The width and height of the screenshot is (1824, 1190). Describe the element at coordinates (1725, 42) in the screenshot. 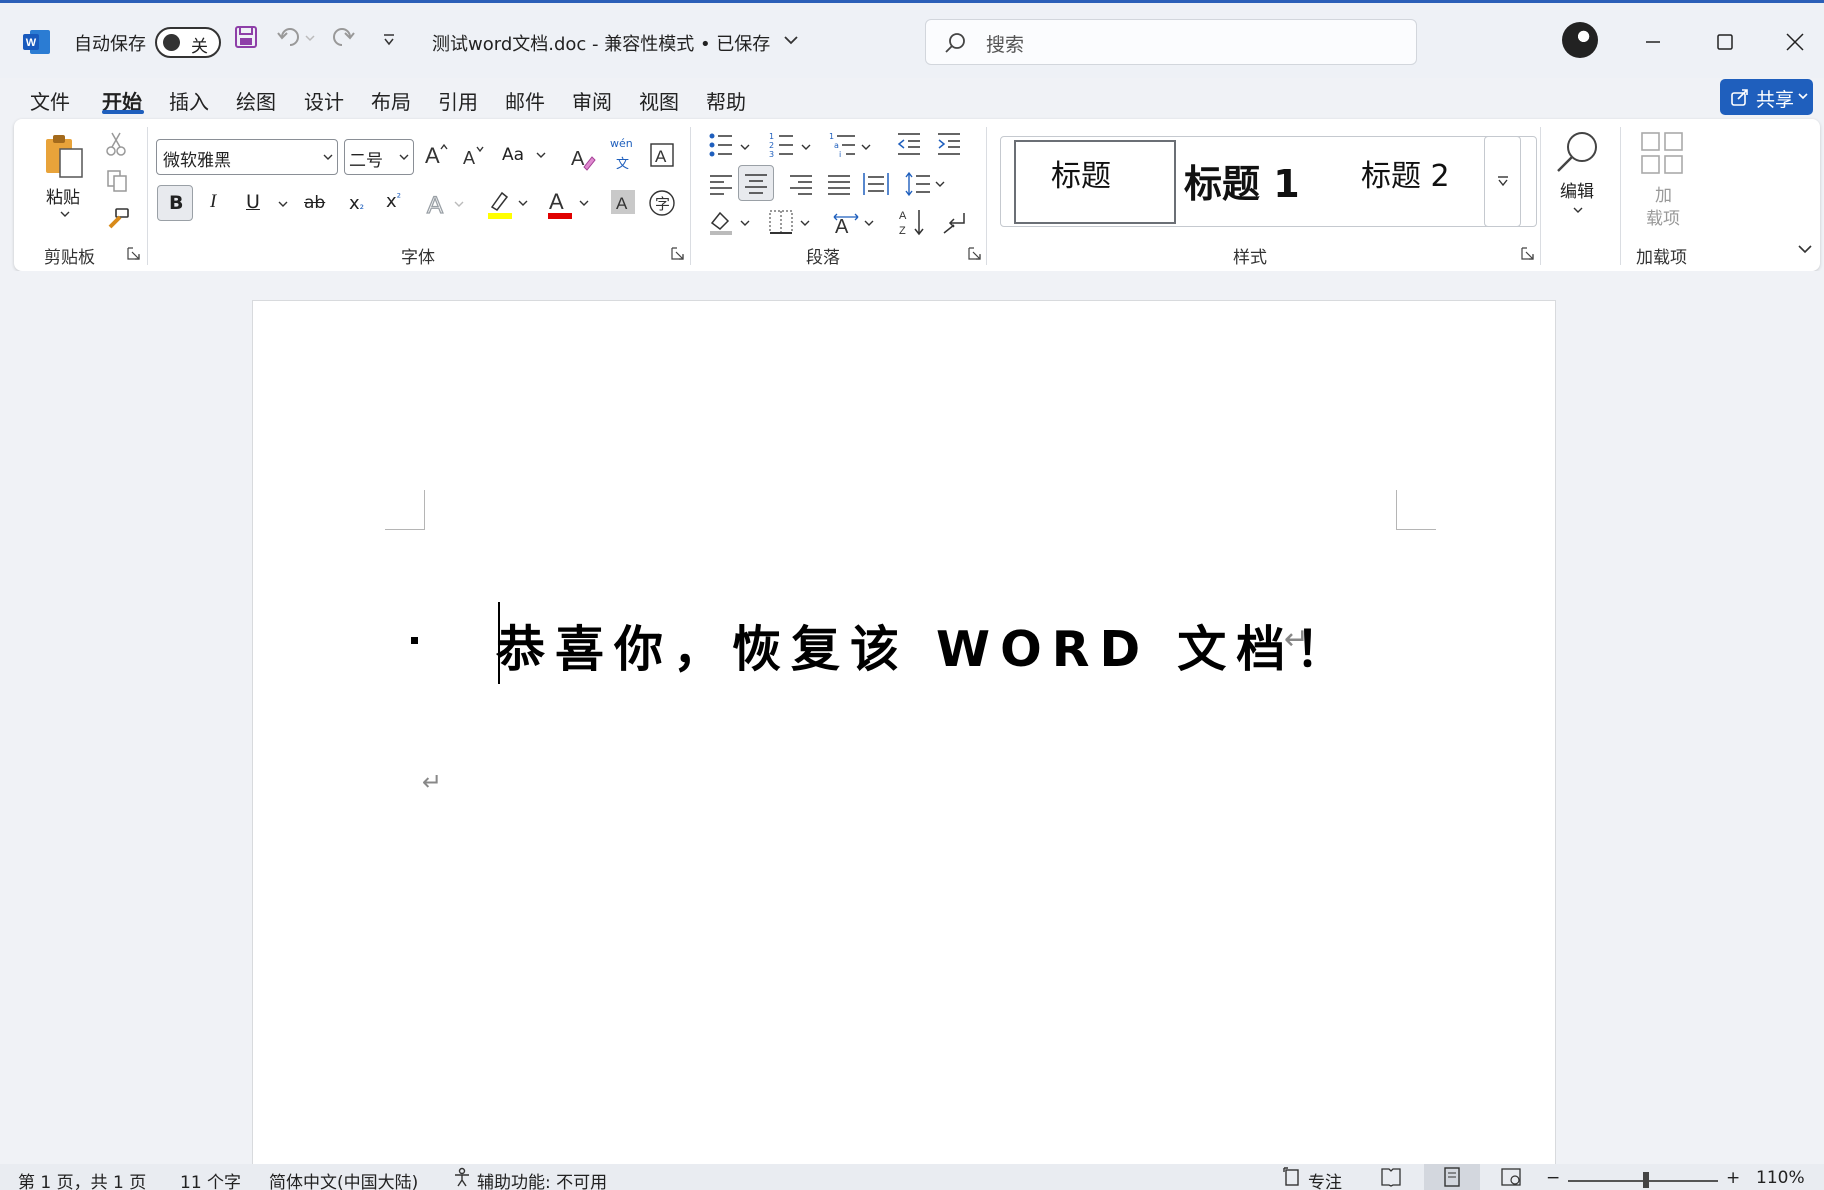

I see `maximize-icon` at that location.